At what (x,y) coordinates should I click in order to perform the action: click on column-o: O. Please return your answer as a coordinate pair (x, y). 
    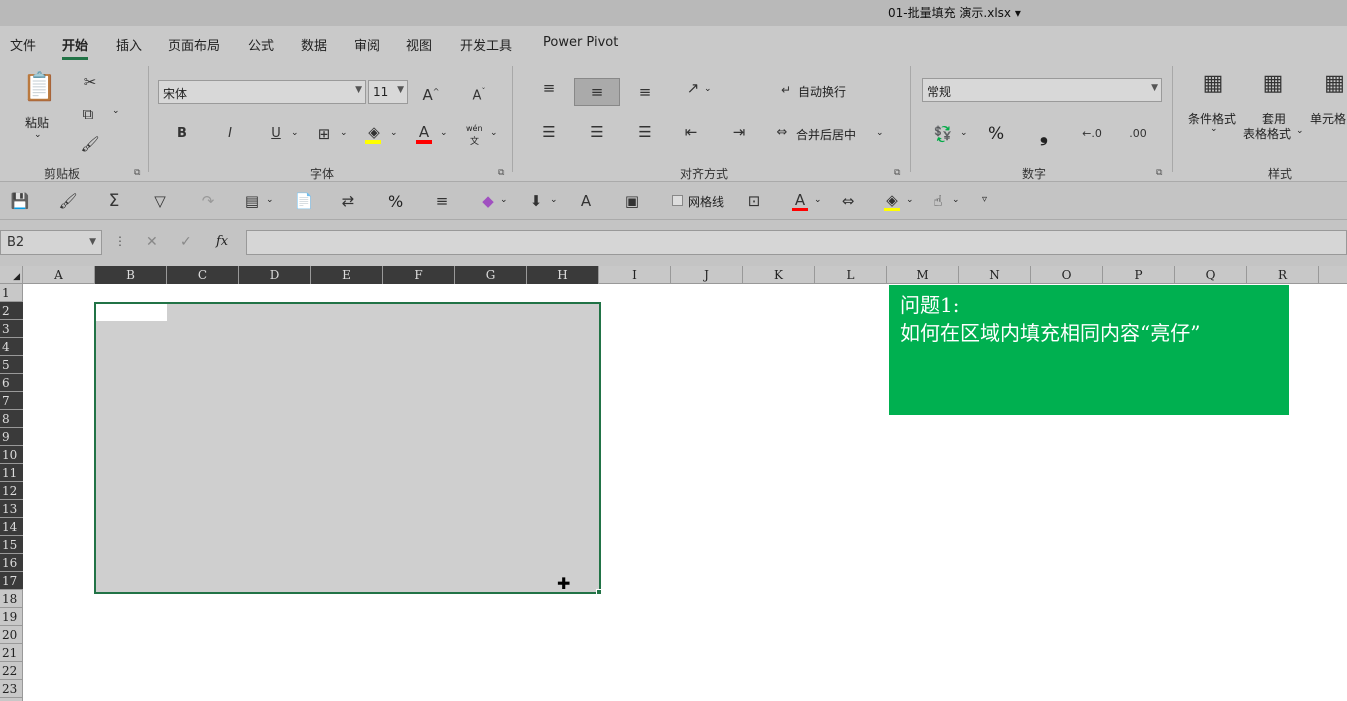
    Looking at the image, I should click on (1067, 275).